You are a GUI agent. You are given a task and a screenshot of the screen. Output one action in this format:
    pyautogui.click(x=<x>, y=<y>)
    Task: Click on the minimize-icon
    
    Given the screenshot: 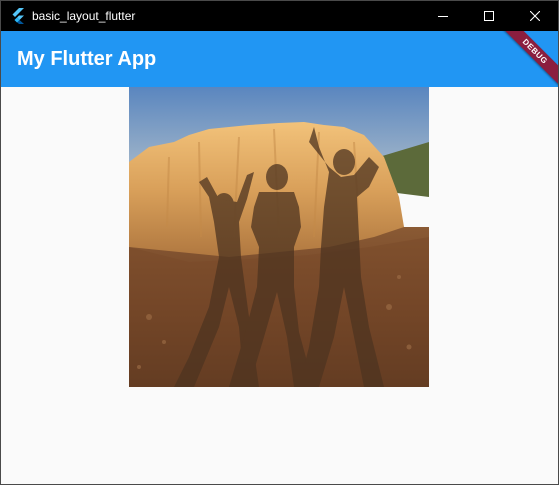 What is the action you would take?
    pyautogui.click(x=443, y=16)
    